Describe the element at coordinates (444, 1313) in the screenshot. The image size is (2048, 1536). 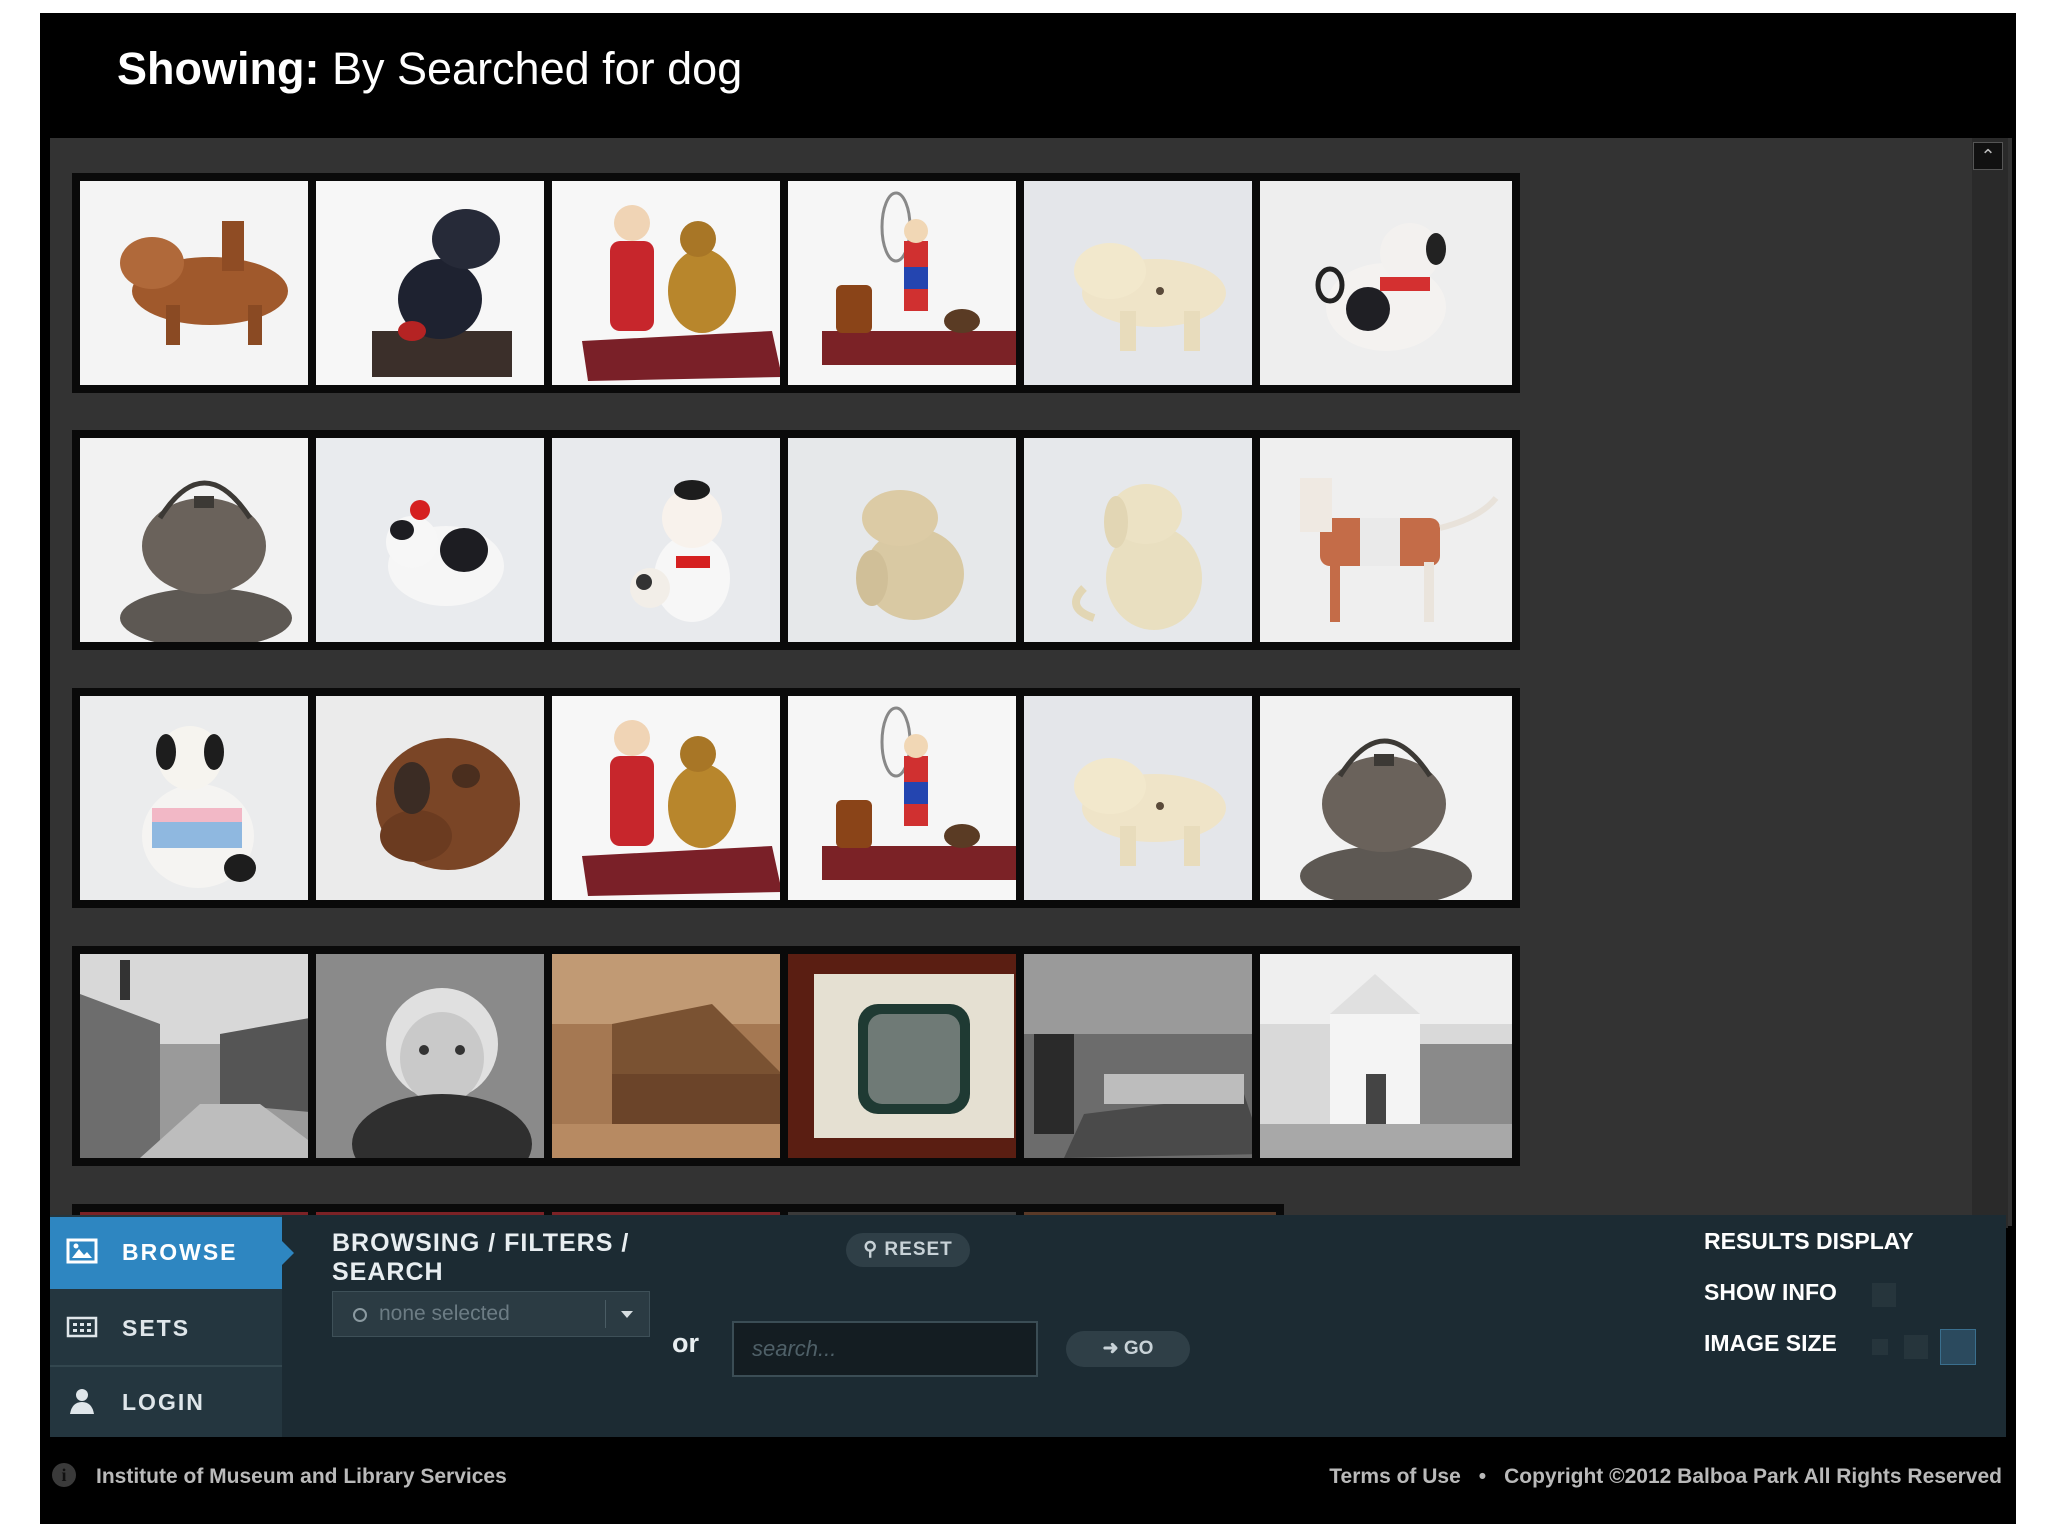
I see `filter-select-value: none selected` at that location.